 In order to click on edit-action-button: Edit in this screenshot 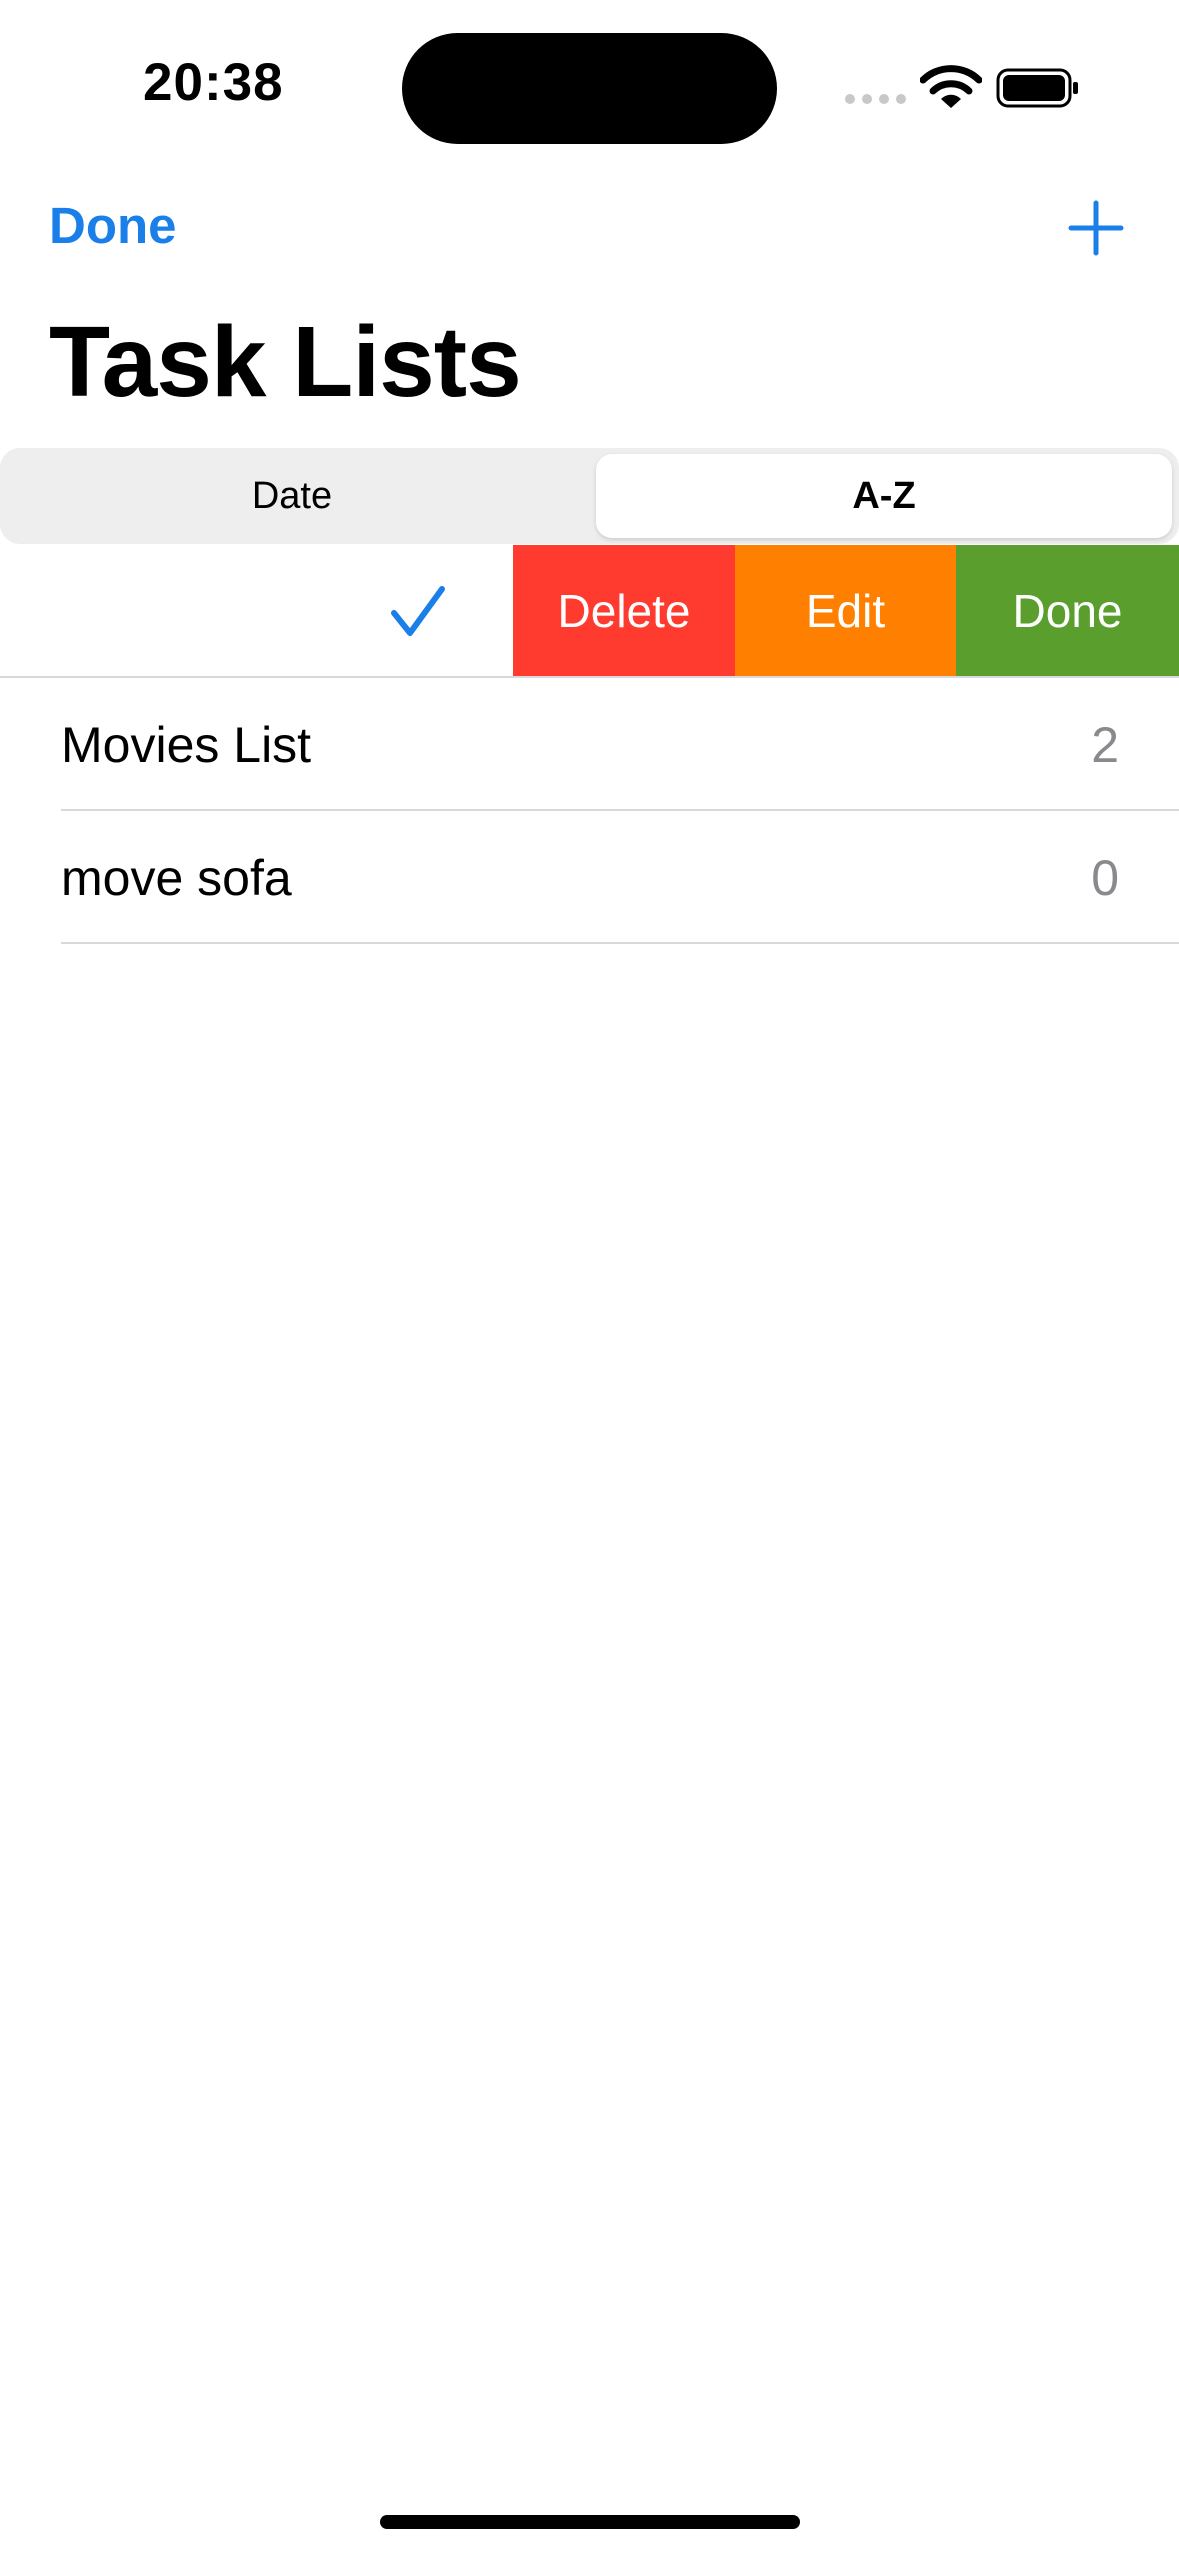, I will do `click(845, 610)`.